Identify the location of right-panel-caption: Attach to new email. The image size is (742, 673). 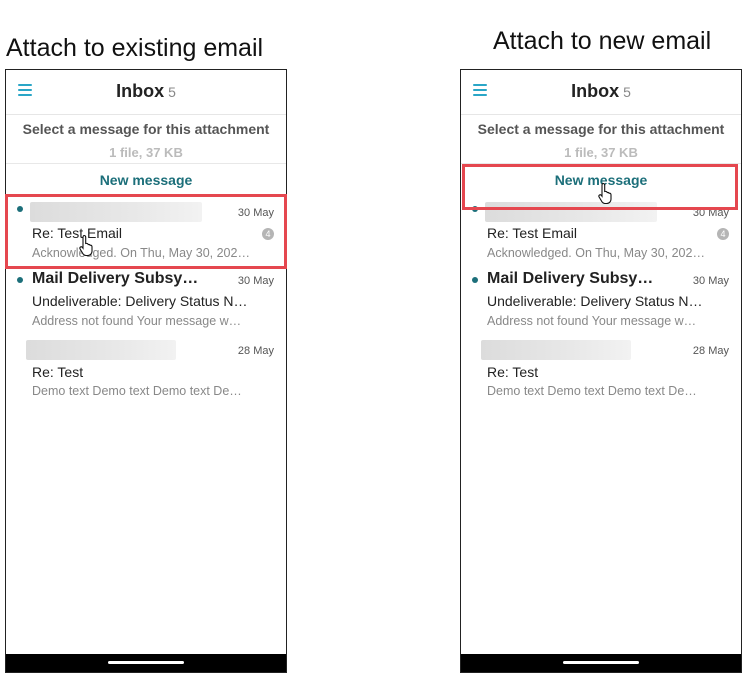
(602, 41).